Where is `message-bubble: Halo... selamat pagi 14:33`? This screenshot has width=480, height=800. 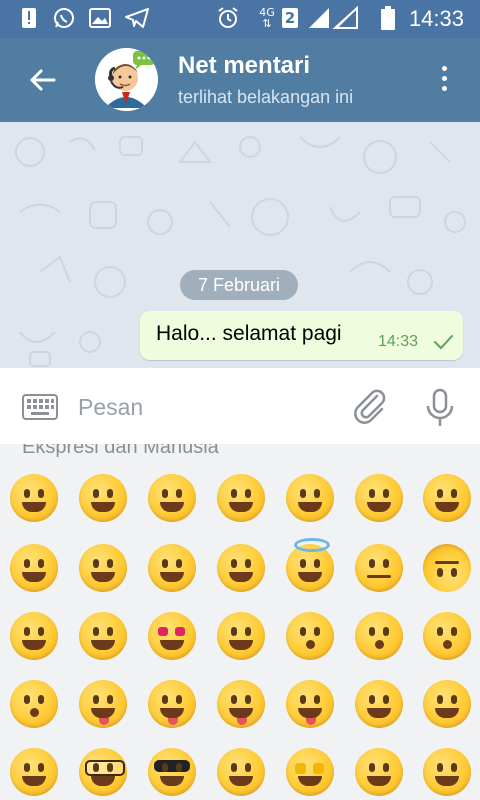
message-bubble: Halo... selamat pagi 14:33 is located at coordinates (301, 335).